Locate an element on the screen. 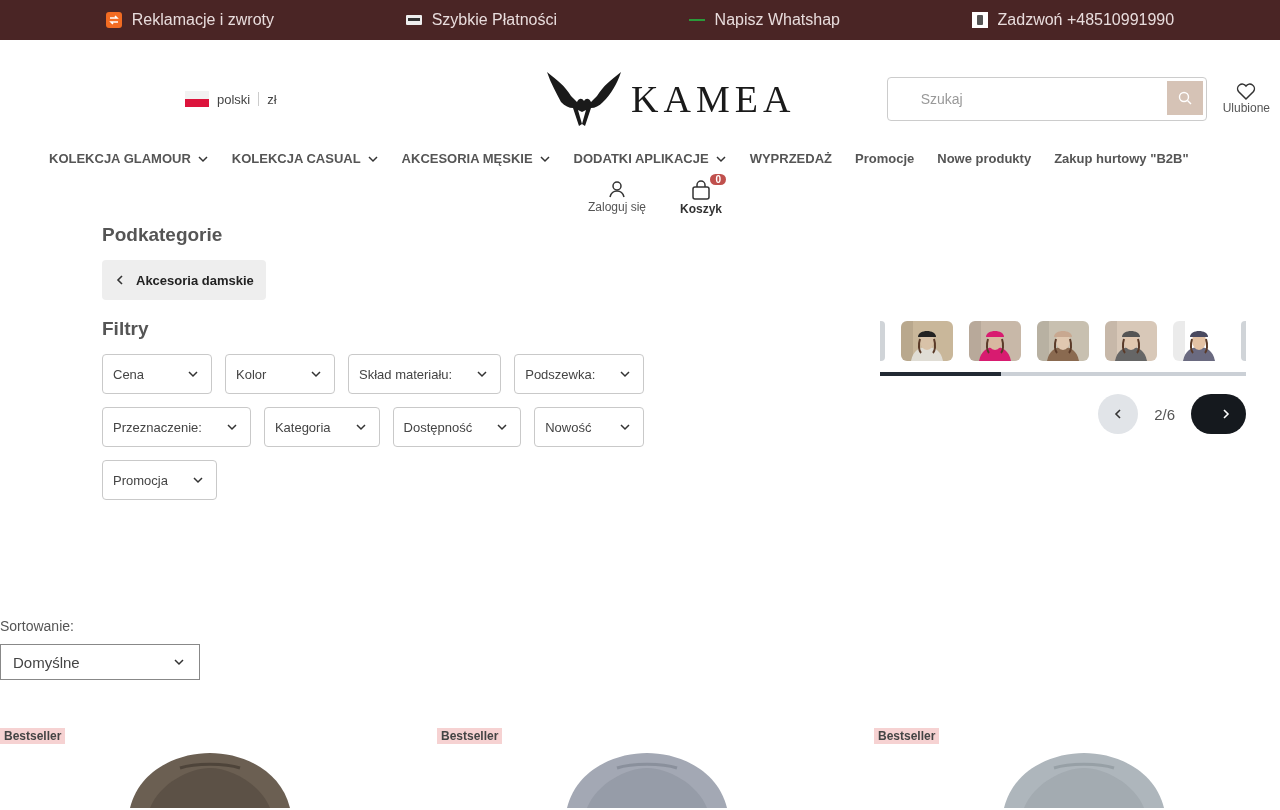 This screenshot has width=1280, height=810. search-button is located at coordinates (1184, 98).